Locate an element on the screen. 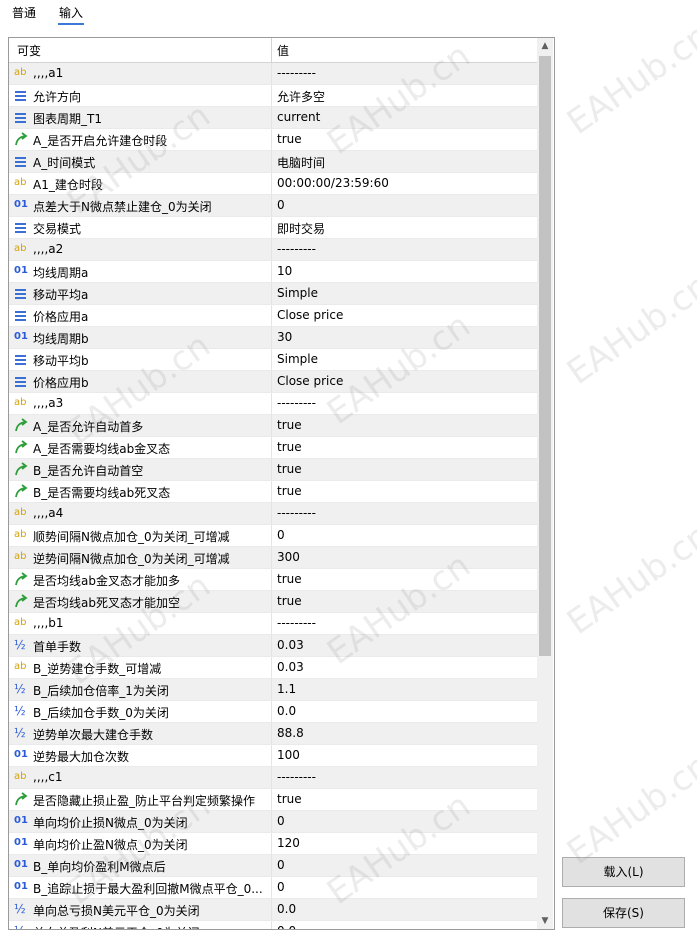 The image size is (697, 947). table-row: 01 B_追踪止损于最大盈利回撤M微点平仓_0... 0 is located at coordinates (273, 888).